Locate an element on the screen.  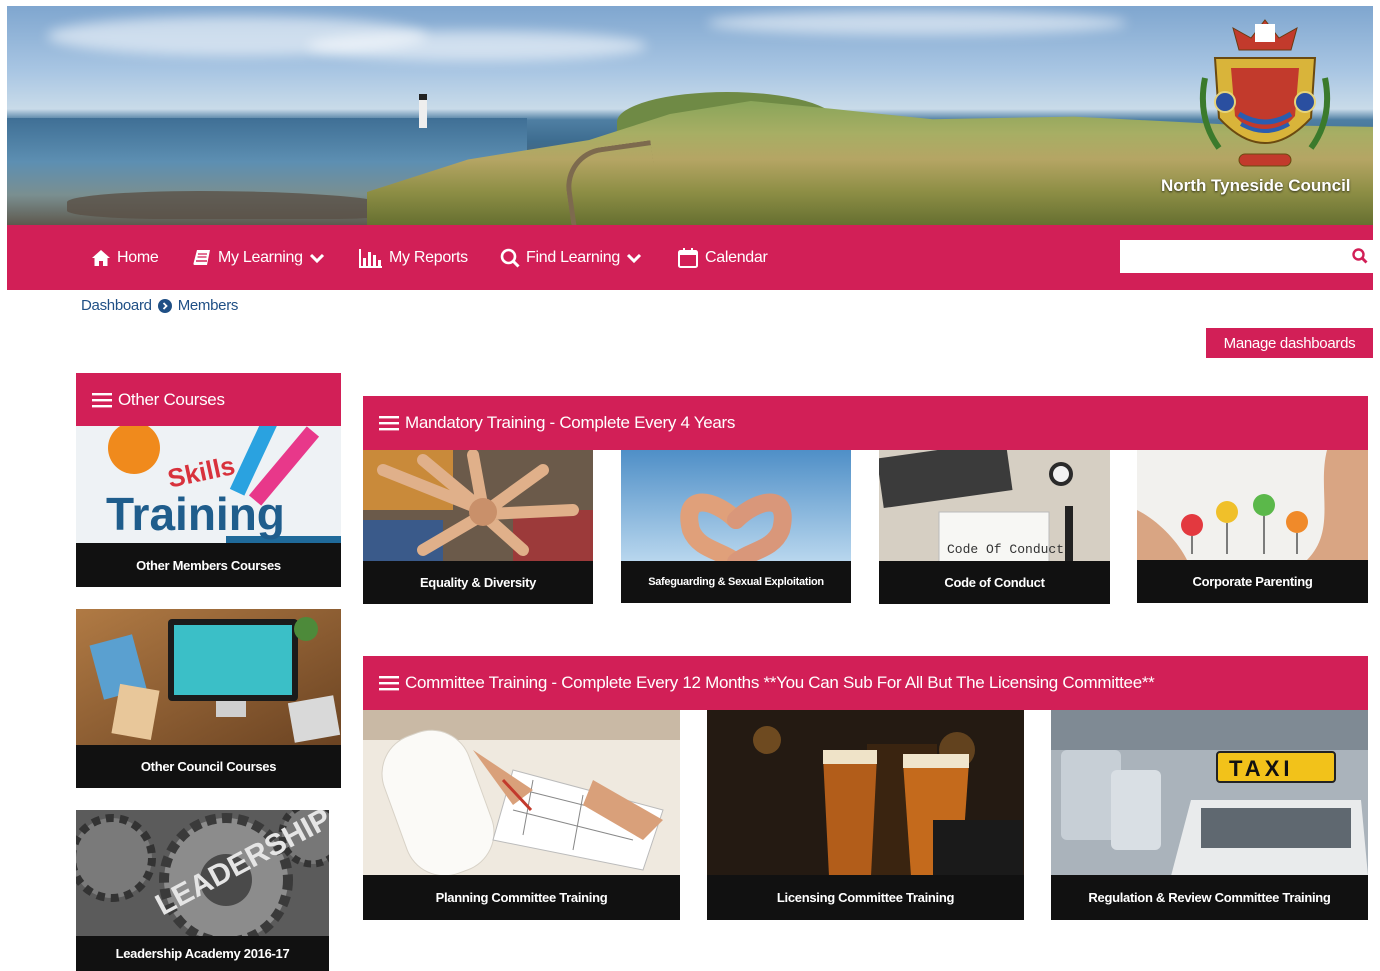
calendar-icon is located at coordinates (688, 258).